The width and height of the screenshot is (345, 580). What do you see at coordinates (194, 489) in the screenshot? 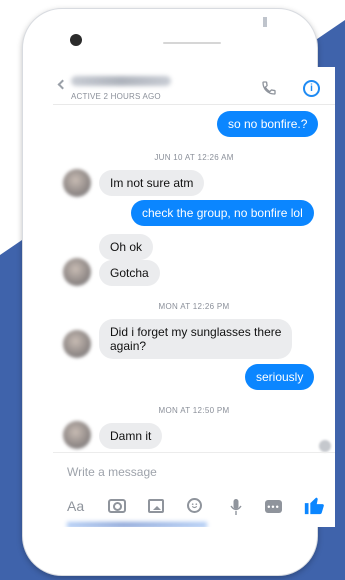
I see `message-composer: Write a message Aa •••` at bounding box center [194, 489].